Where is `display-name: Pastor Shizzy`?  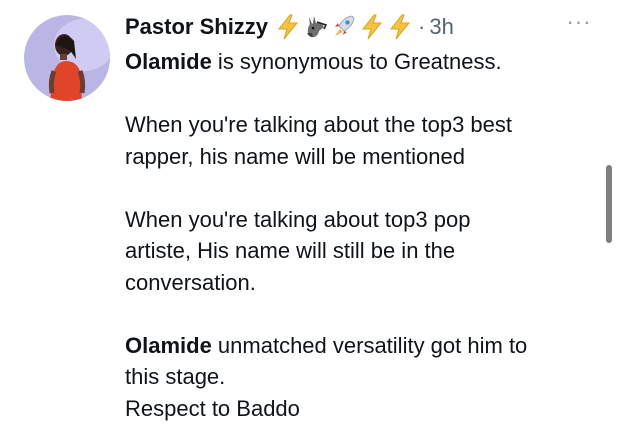 display-name: Pastor Shizzy is located at coordinates (196, 27).